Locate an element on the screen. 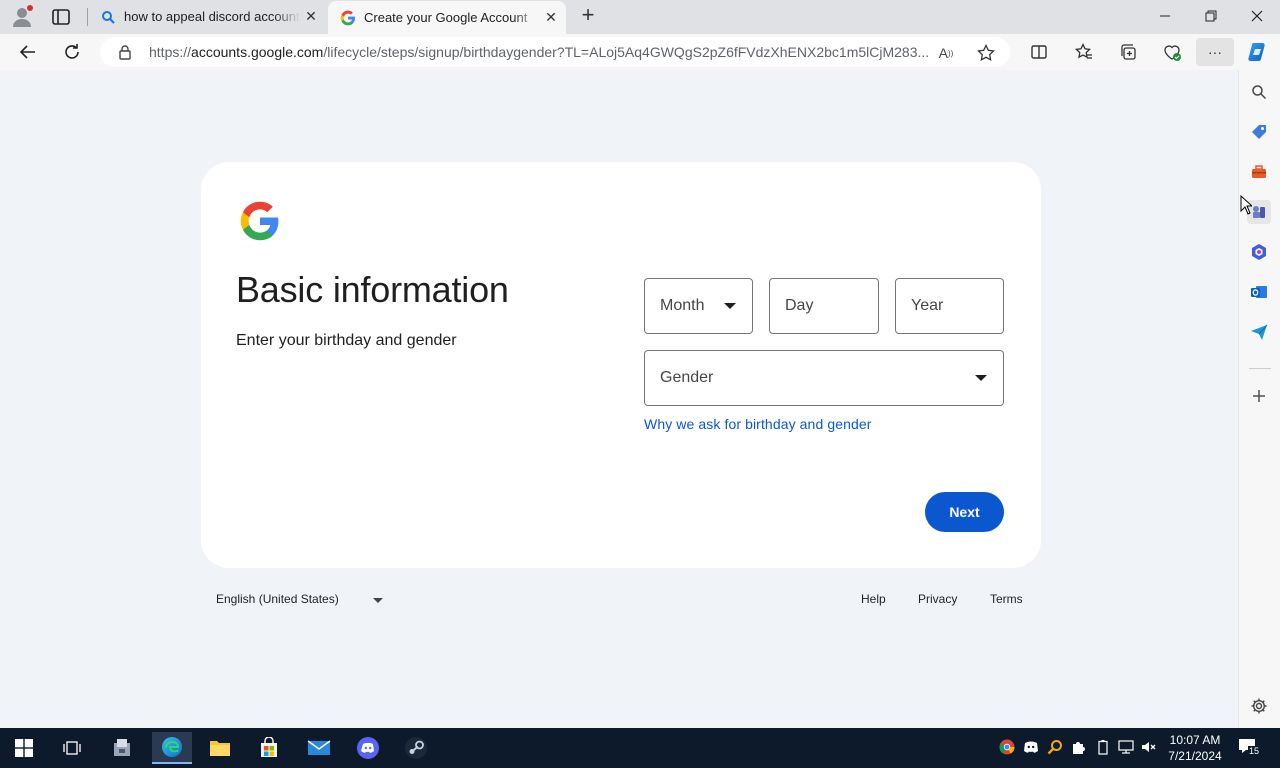 Image resolution: width=1280 pixels, height=768 pixels. browser-essentials-icon is located at coordinates (1172, 52).